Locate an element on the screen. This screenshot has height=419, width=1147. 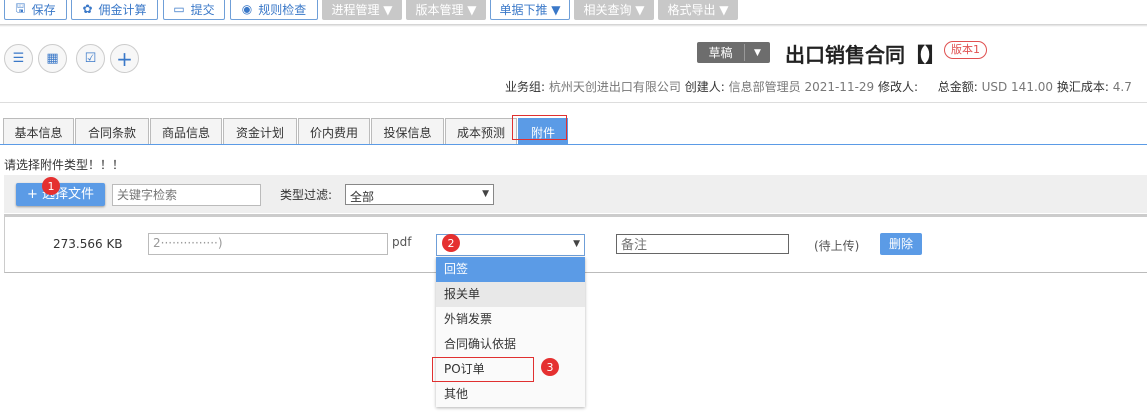
toolbar-button-5: 版本管理 ▼ is located at coordinates (446, 10).